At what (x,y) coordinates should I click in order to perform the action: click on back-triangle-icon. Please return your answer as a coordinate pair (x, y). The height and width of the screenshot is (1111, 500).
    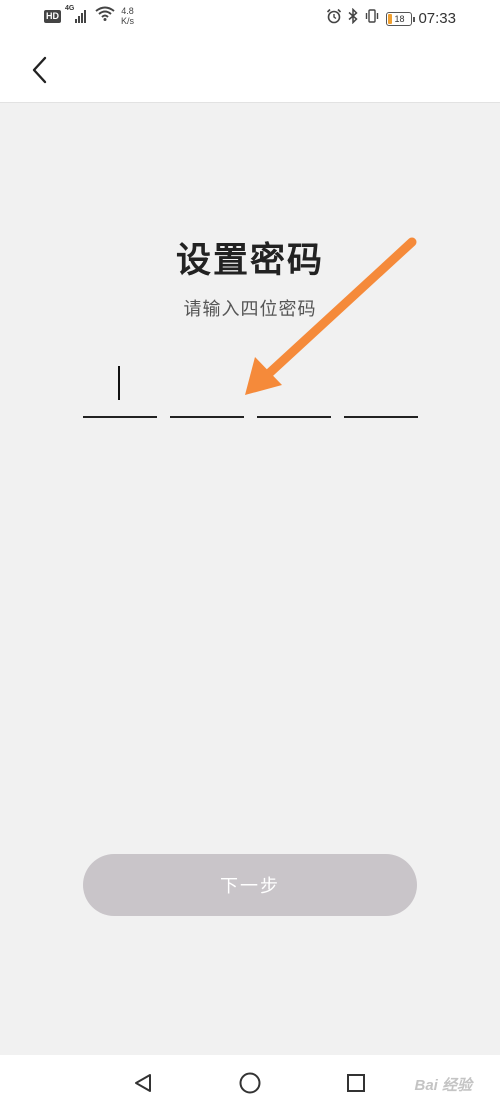
    Looking at the image, I should click on (143, 1083).